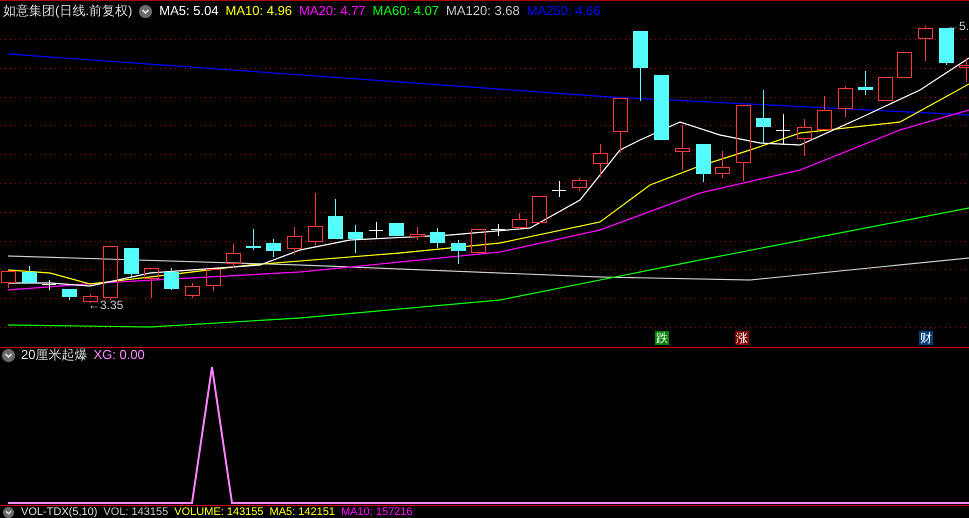  I want to click on signal-marker: 涨, so click(742, 338).